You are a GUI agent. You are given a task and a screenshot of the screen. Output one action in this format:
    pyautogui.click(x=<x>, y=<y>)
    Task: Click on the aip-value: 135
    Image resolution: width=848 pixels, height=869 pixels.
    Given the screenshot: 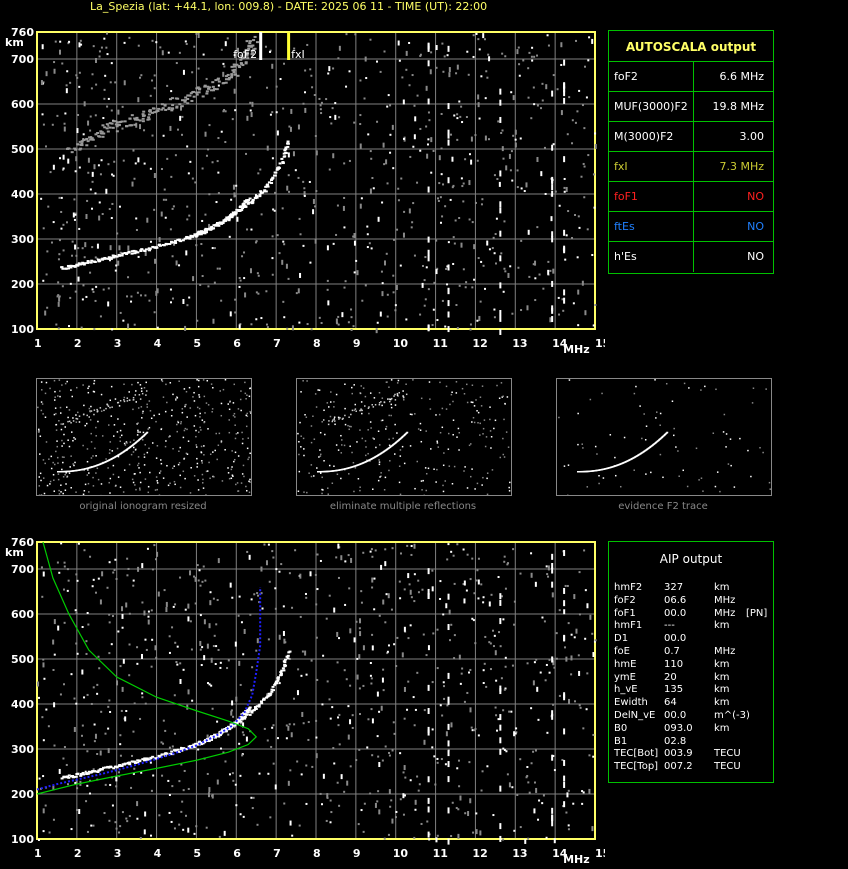 What is the action you would take?
    pyautogui.click(x=674, y=690)
    